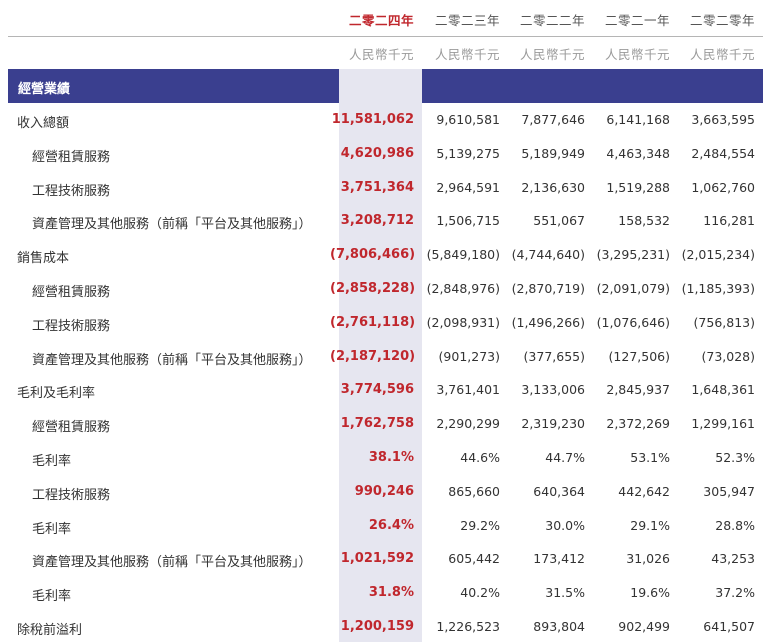 The height and width of the screenshot is (644, 766). Describe the element at coordinates (372, 119) in the screenshot. I see `value-cell-current-year: 11,581,062` at that location.